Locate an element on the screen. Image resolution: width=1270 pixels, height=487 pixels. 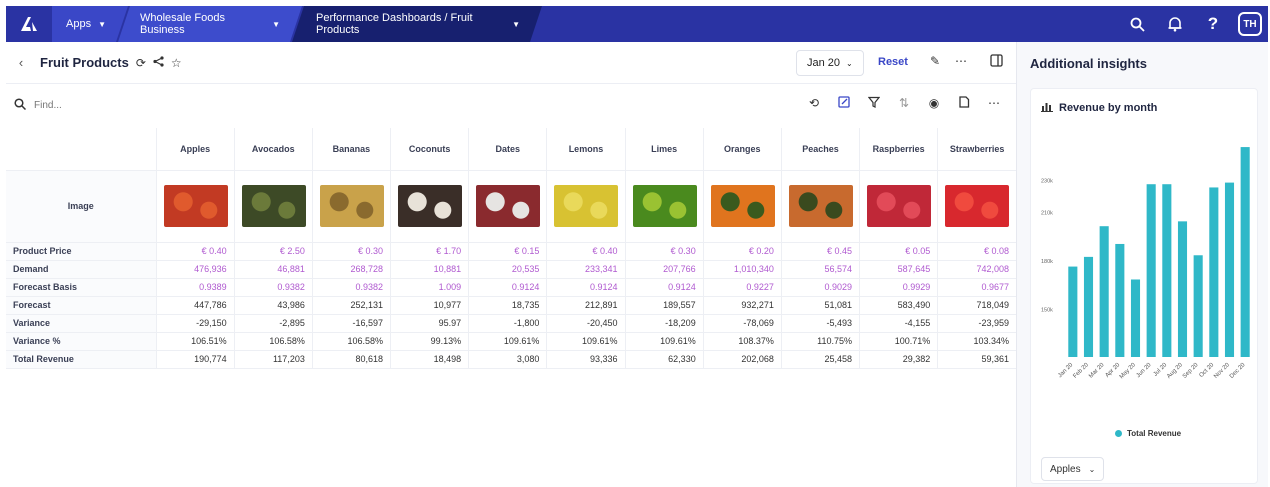
filter-icon is located at coordinates (874, 103).